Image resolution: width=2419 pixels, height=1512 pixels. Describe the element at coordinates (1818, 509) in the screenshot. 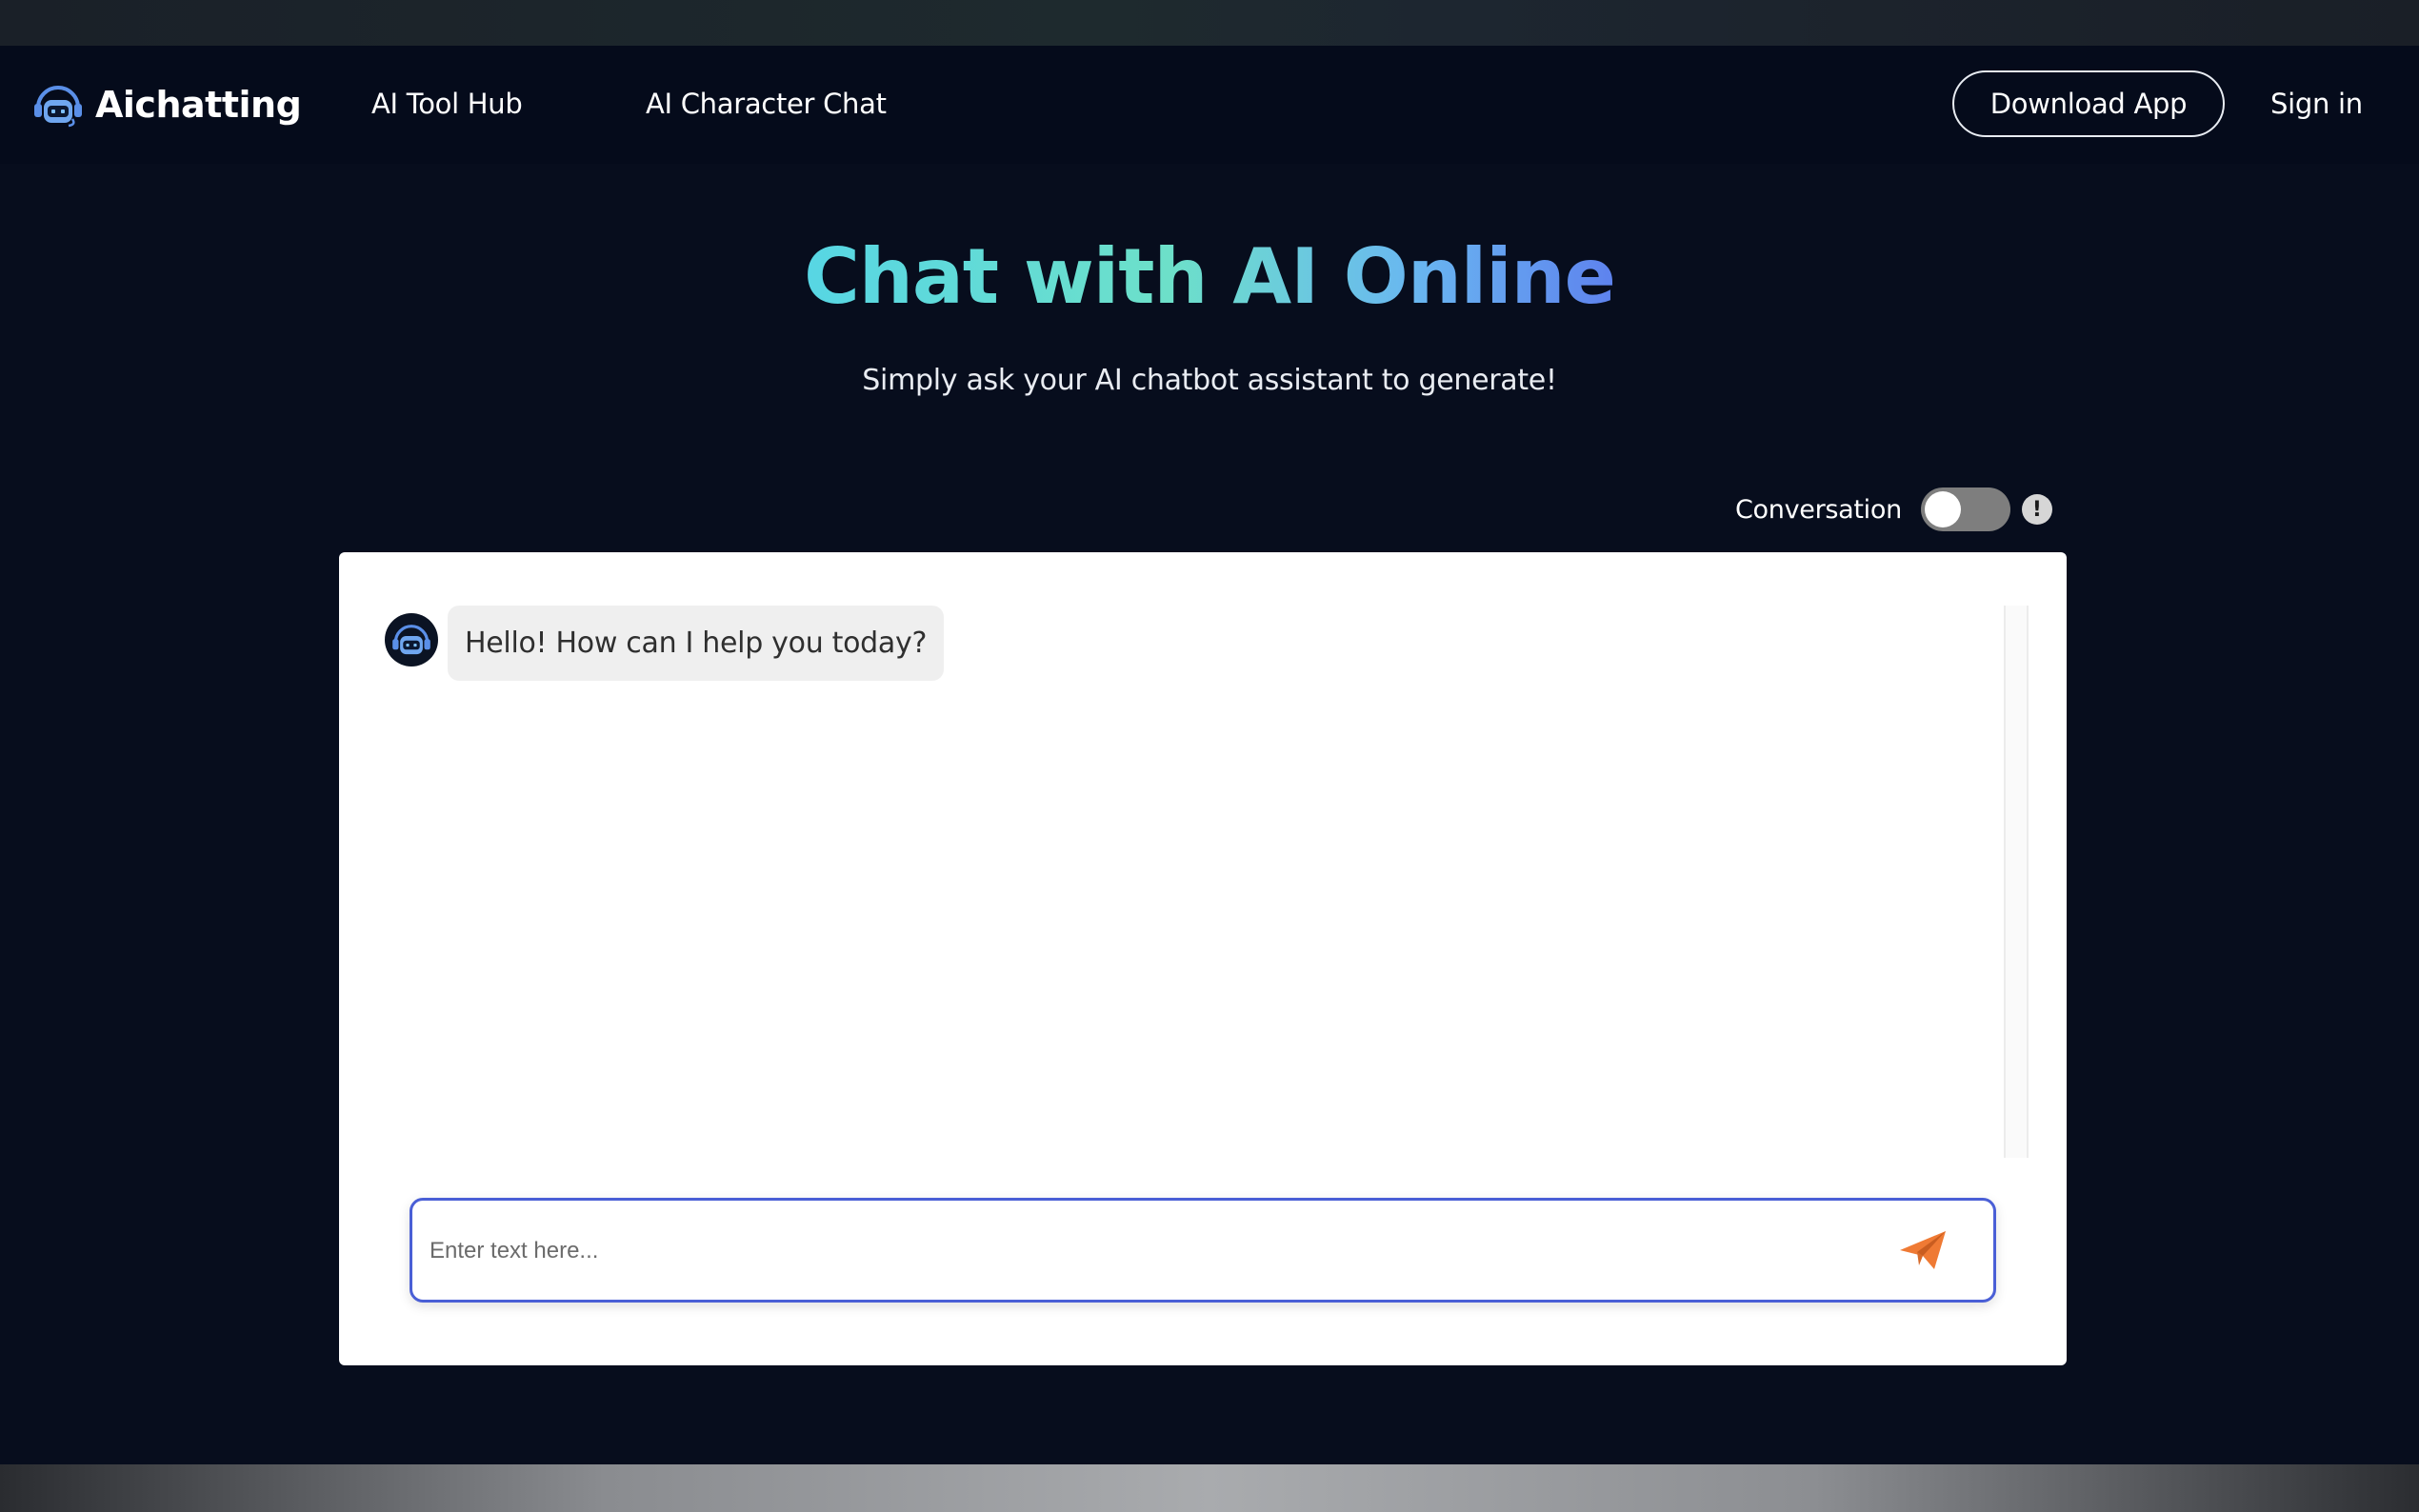

I see `conversation-label: Conversation` at that location.